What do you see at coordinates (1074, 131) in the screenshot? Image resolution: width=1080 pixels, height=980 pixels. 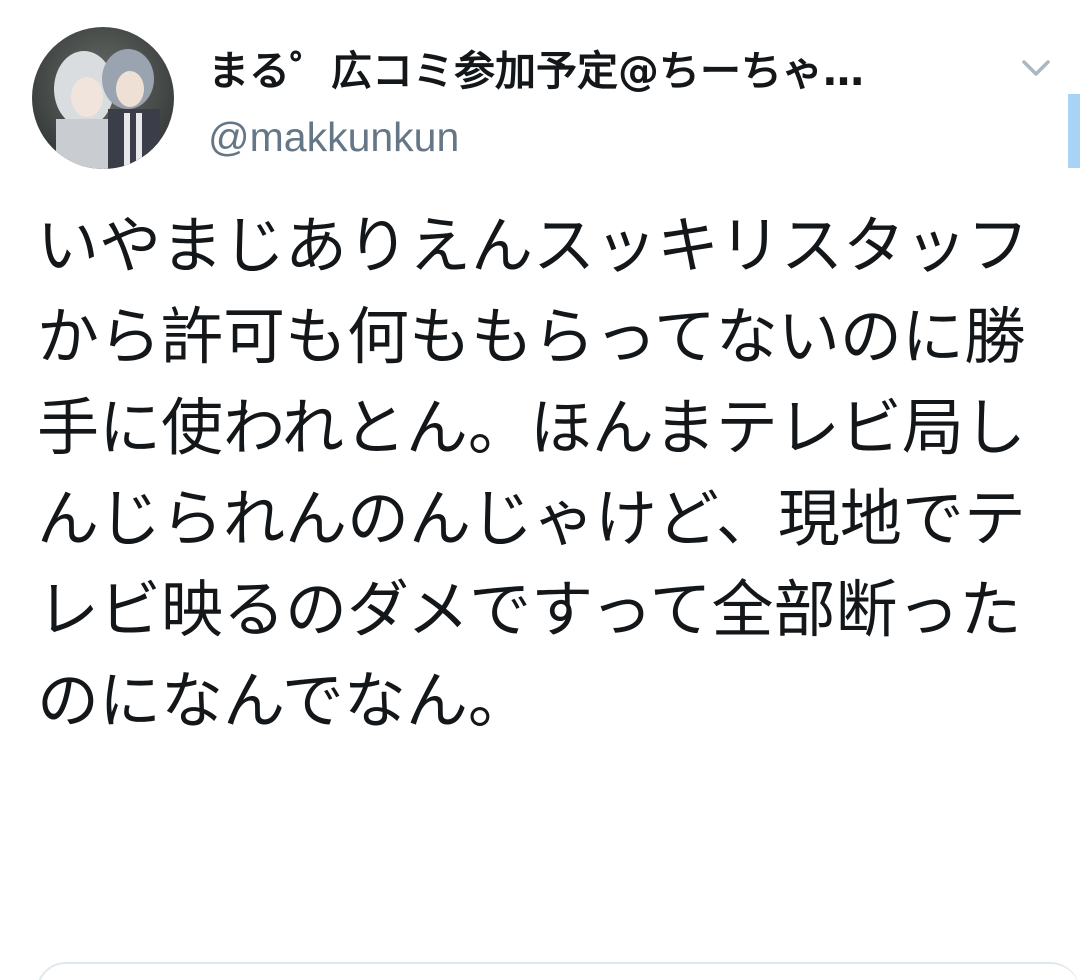 I see `scroll-indicator` at bounding box center [1074, 131].